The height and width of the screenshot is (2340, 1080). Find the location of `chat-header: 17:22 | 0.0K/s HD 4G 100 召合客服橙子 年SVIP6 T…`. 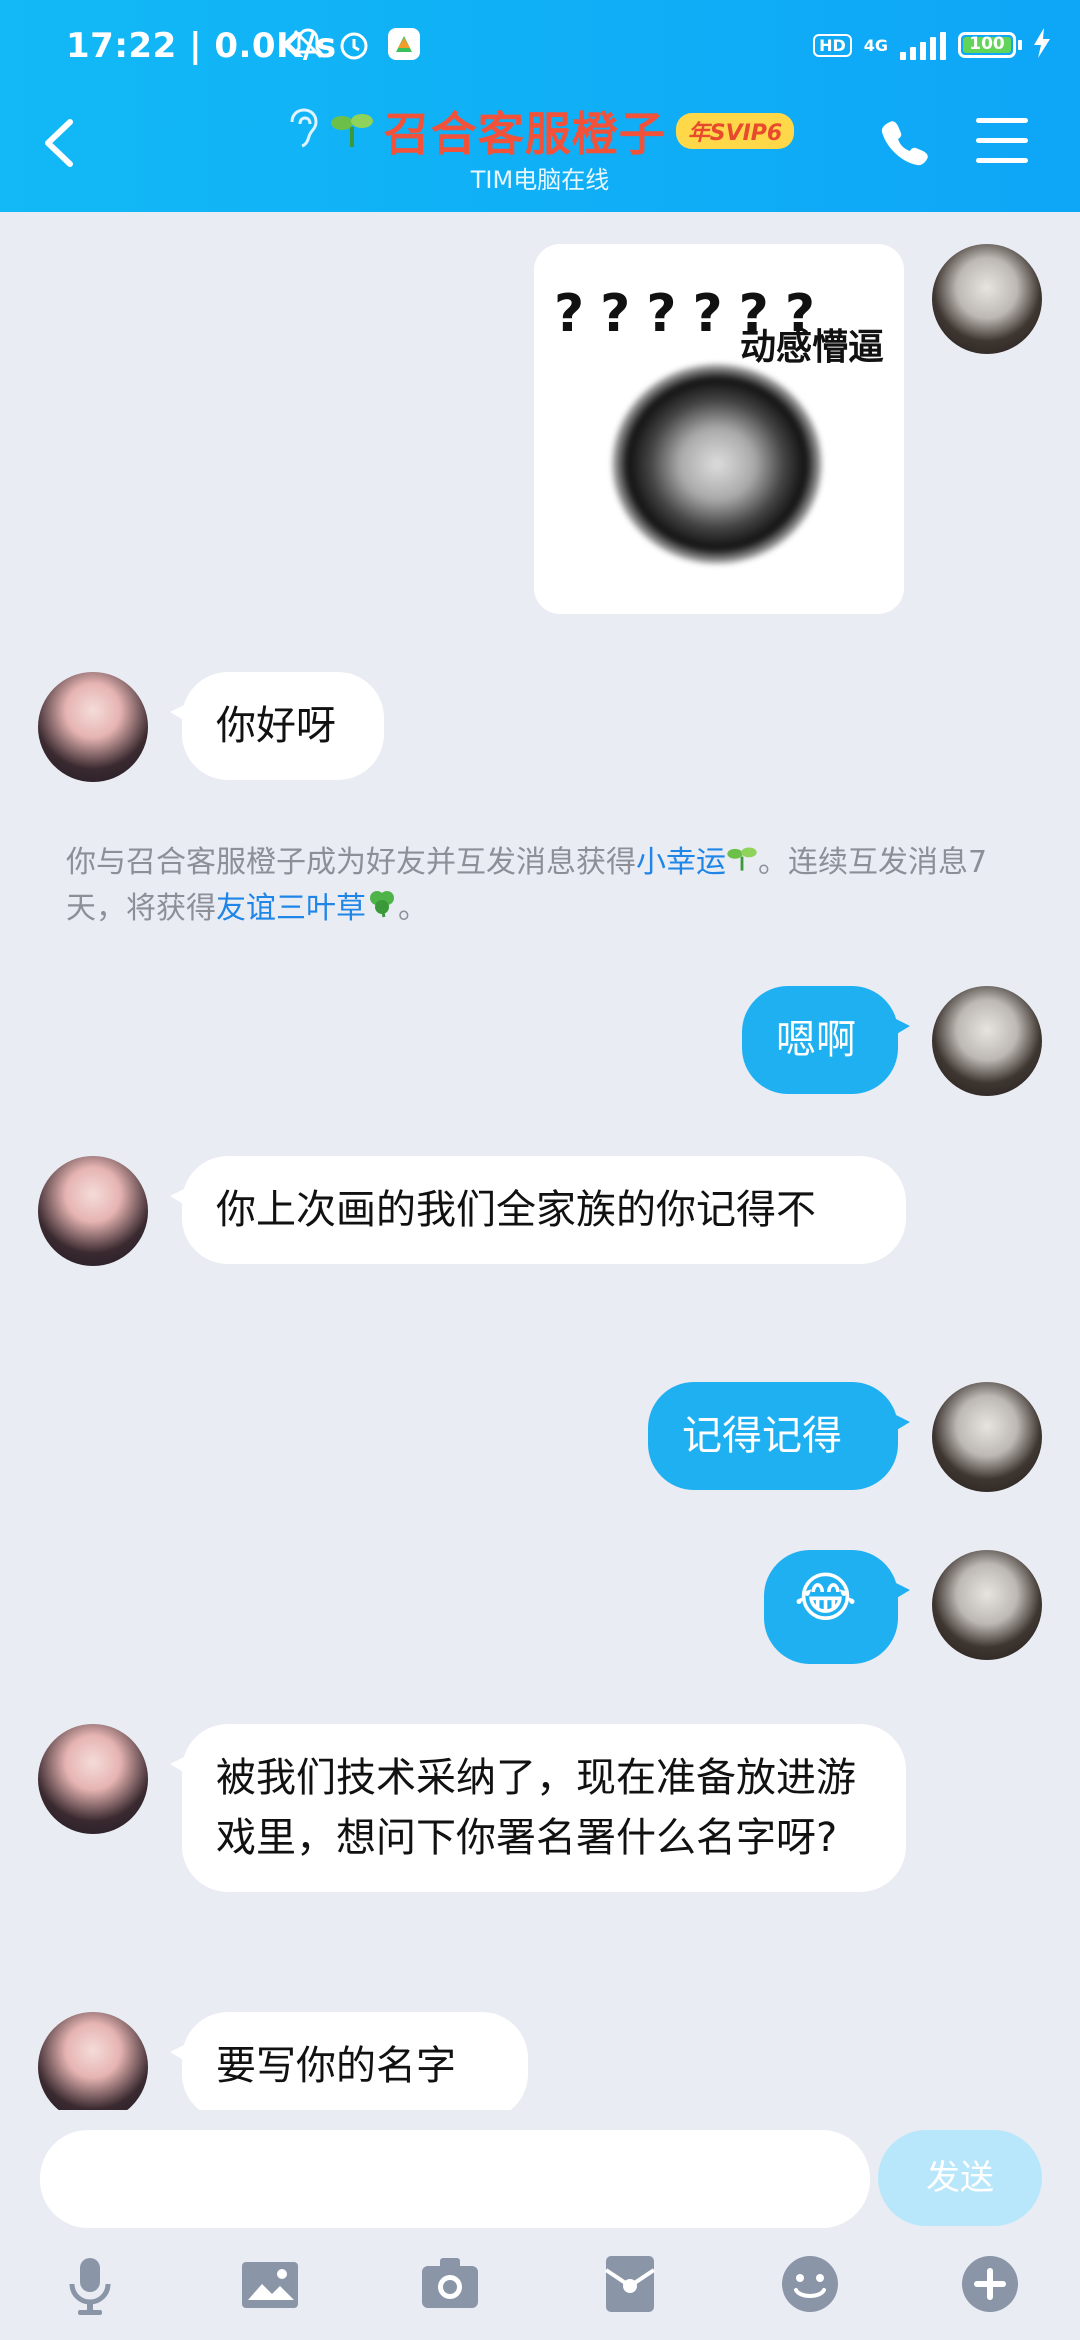

chat-header: 17:22 | 0.0K/s HD 4G 100 召合客服橙子 年SVIP6 T… is located at coordinates (540, 106).